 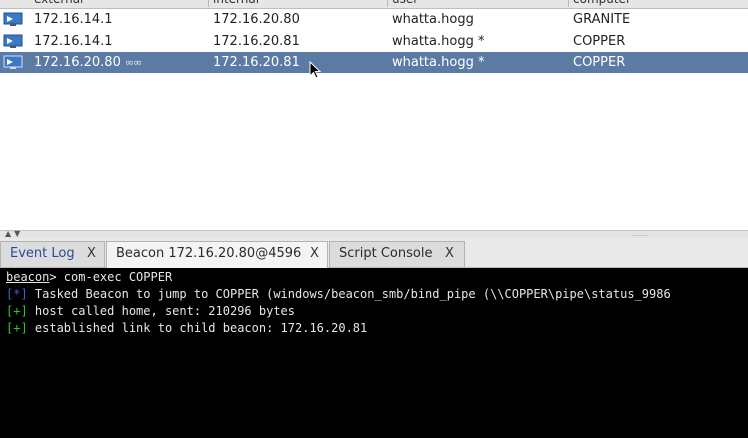 I want to click on console-output-line: [+] host called home, sent: 210296 bytes, so click(x=150, y=311).